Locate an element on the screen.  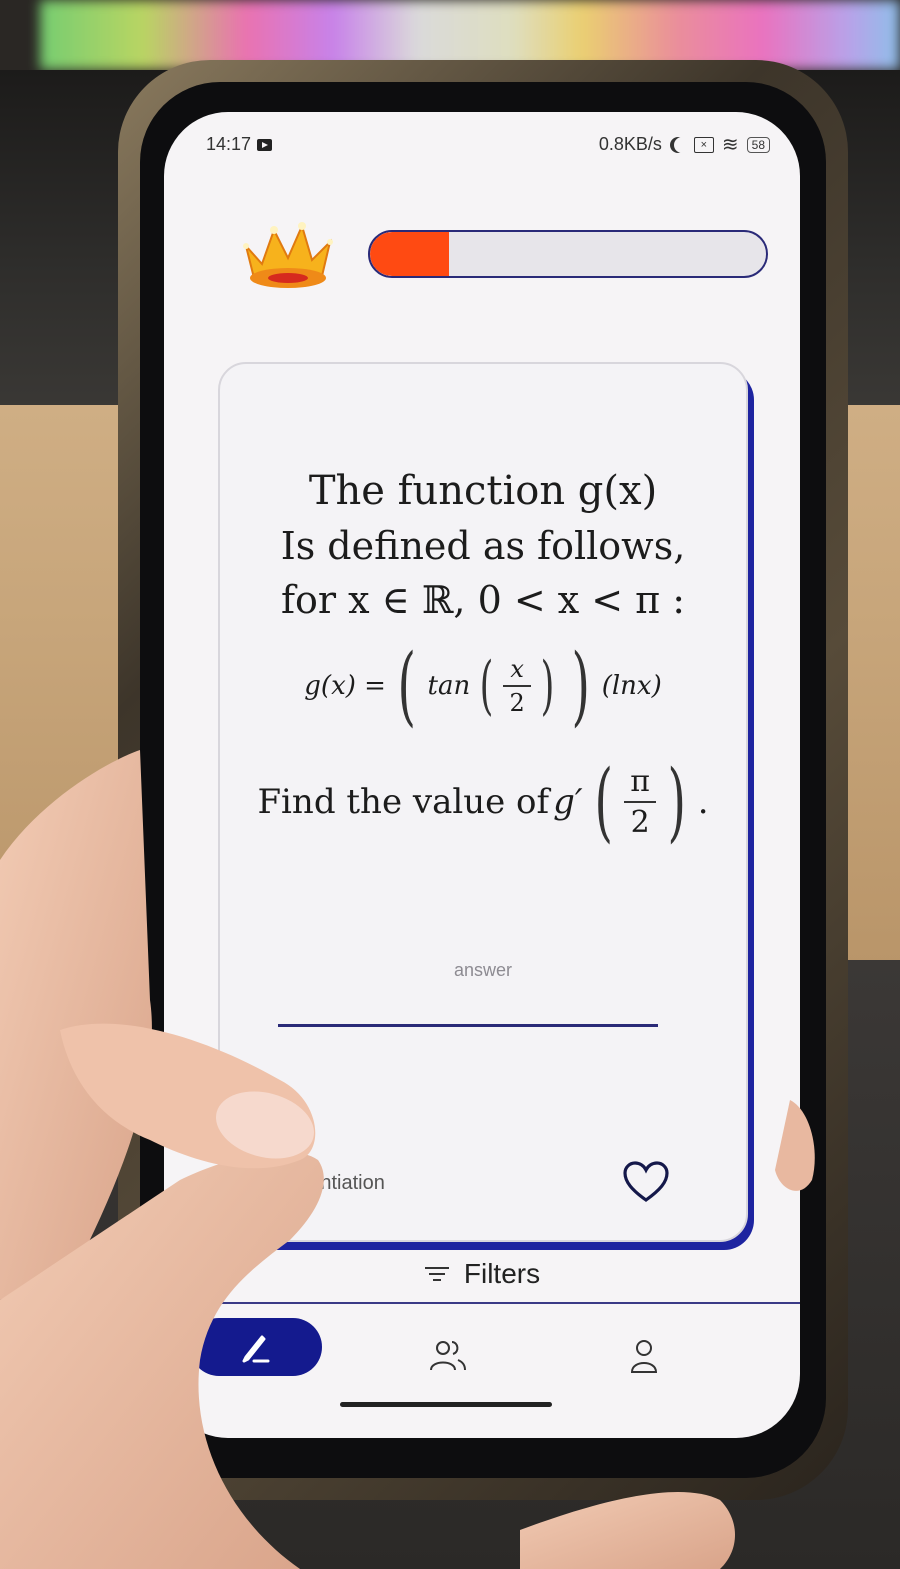
question-formula: g(x) = ( tan ( x 2 ) ) (lnx) is located at coordinates (483, 686).